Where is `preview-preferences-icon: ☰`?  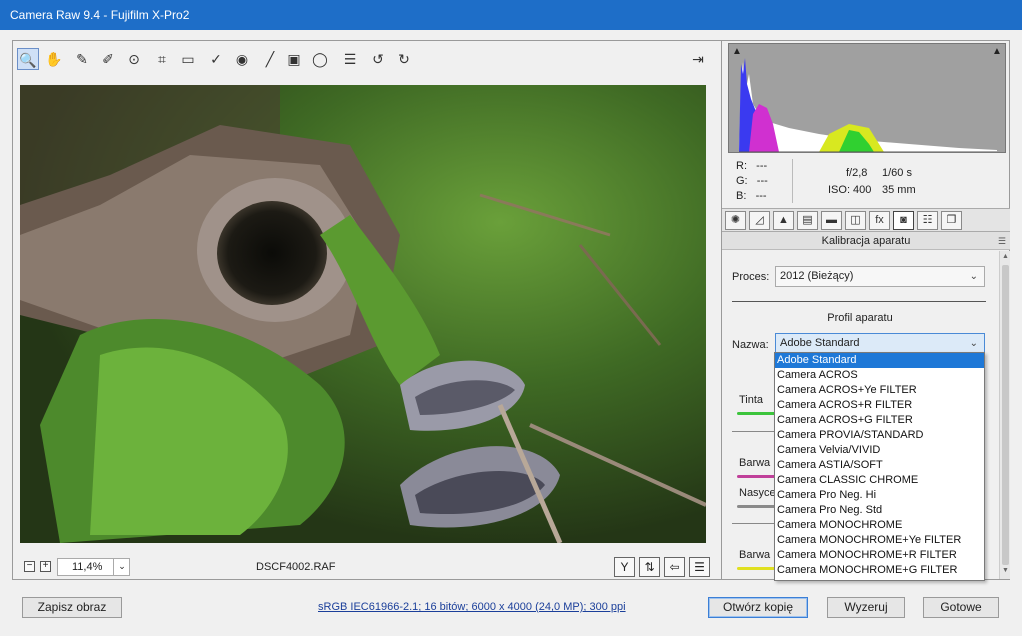
preview-preferences-icon: ☰ is located at coordinates (699, 567).